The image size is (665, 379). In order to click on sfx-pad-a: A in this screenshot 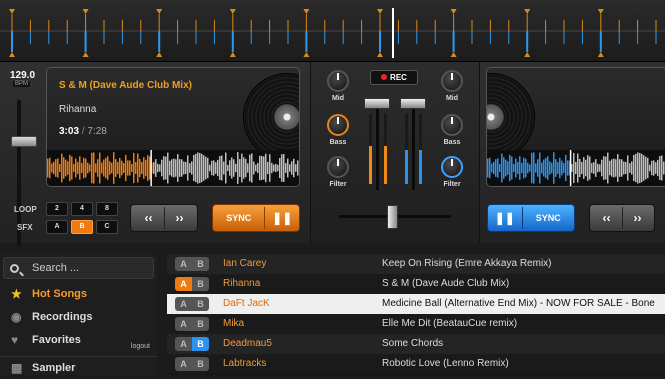, I will do `click(57, 227)`.